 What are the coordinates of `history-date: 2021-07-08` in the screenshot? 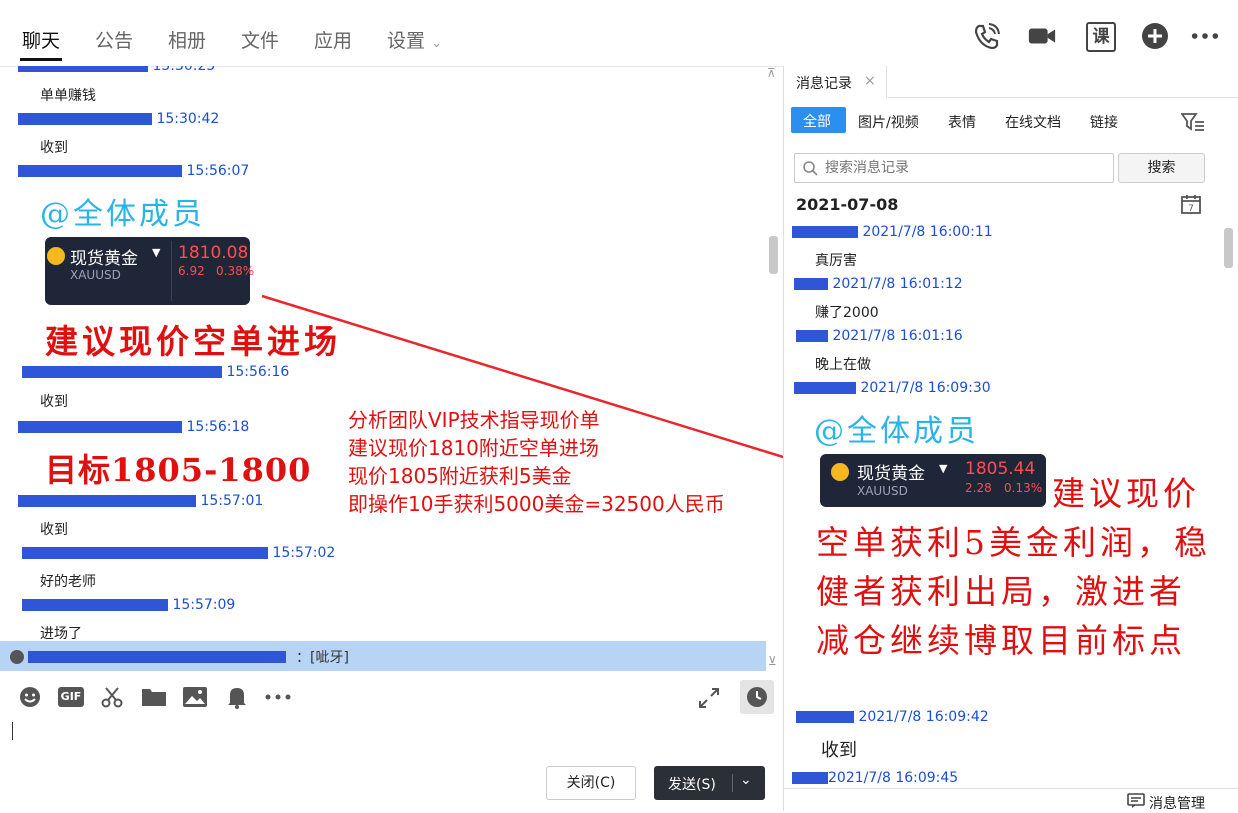 It's located at (847, 204).